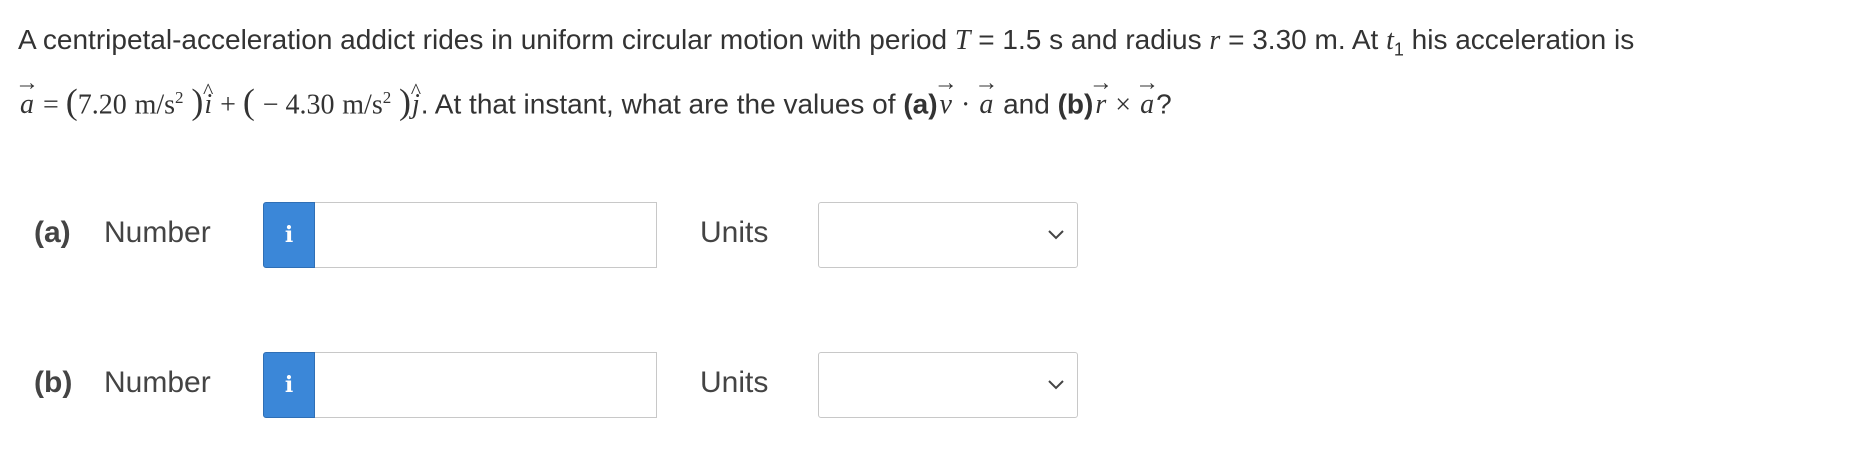 The width and height of the screenshot is (1870, 450). Describe the element at coordinates (208, 105) in the screenshot. I see `unit-vector-i: i` at that location.